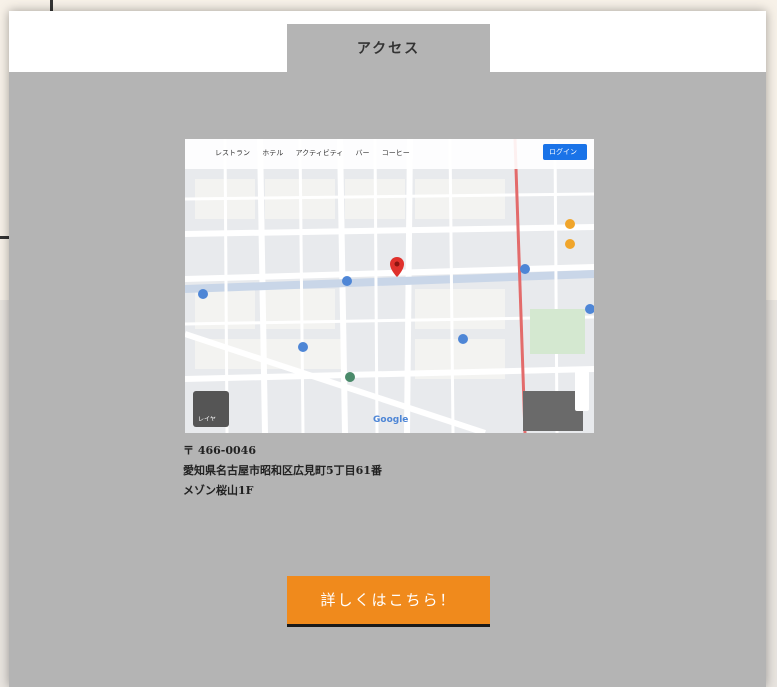 The height and width of the screenshot is (687, 777). Describe the element at coordinates (363, 153) in the screenshot. I see `chip-bar: バー` at that location.